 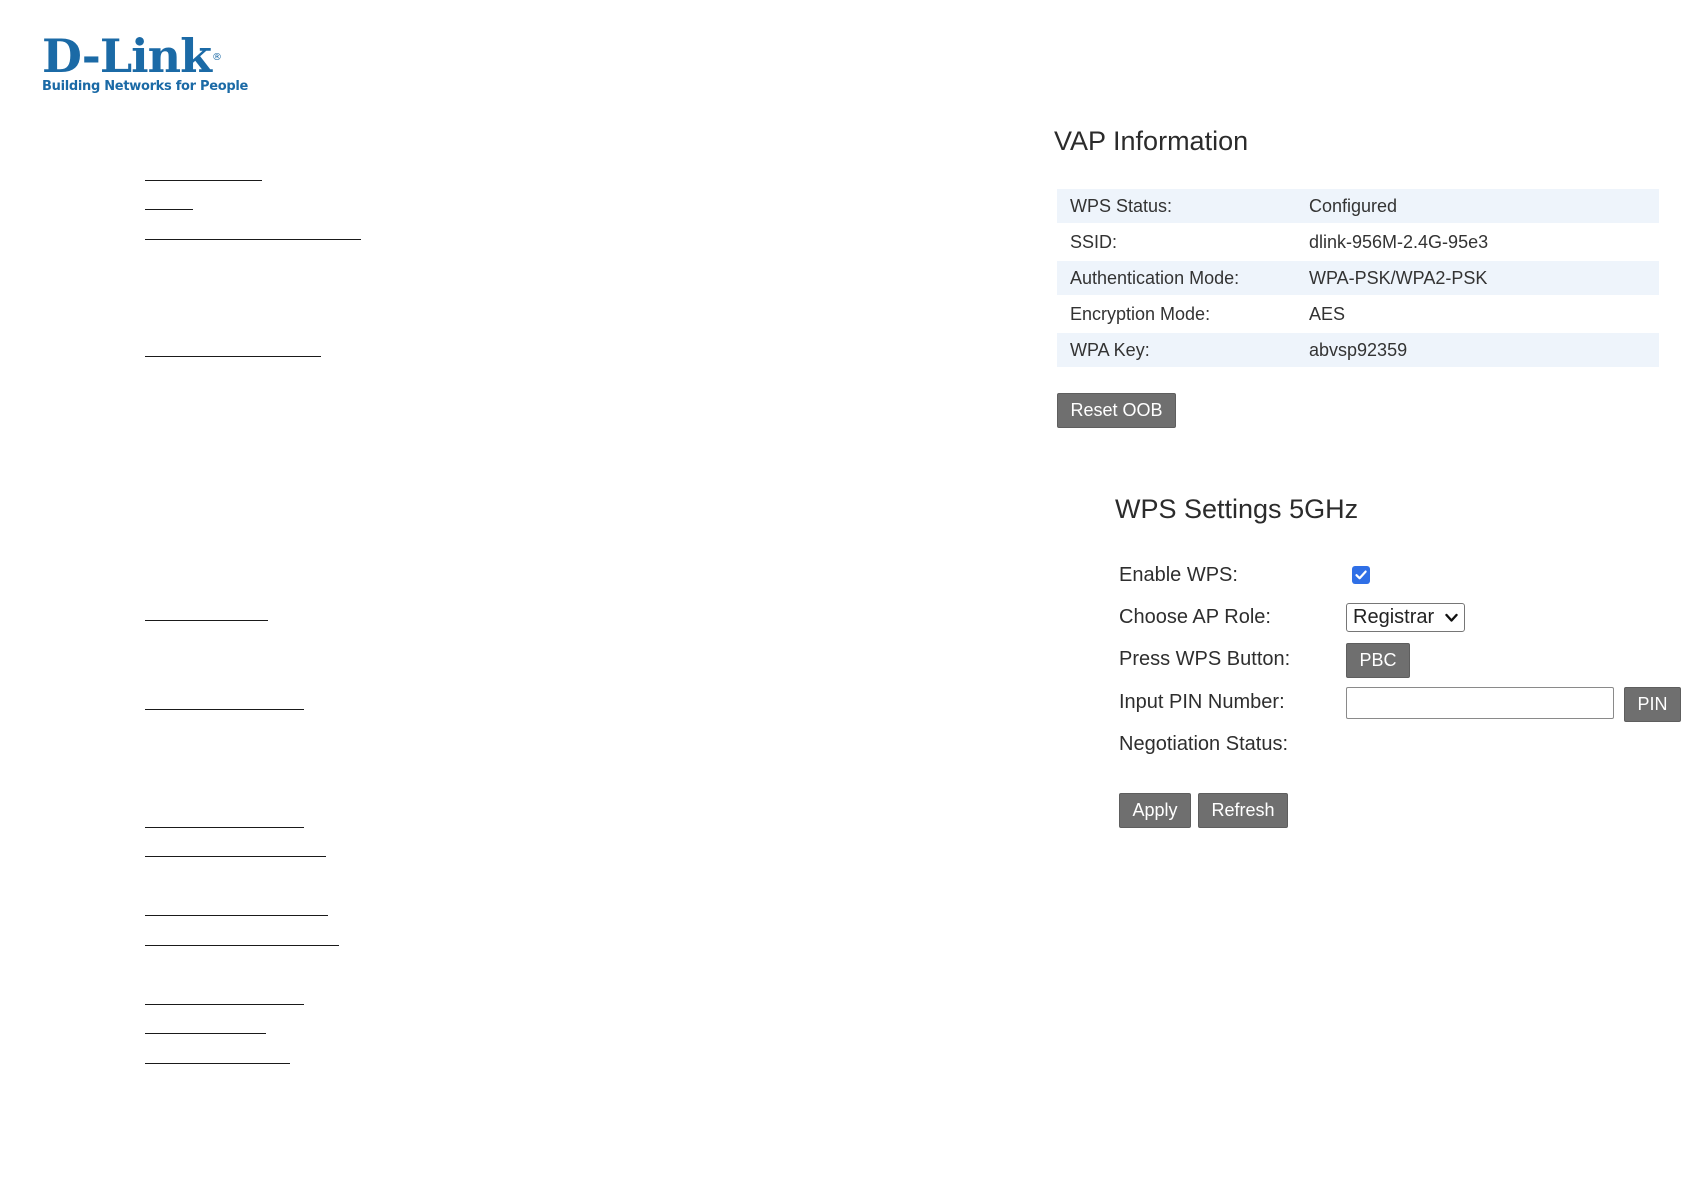 I want to click on wps-title: WPS Settings 5GHz, so click(x=1237, y=509).